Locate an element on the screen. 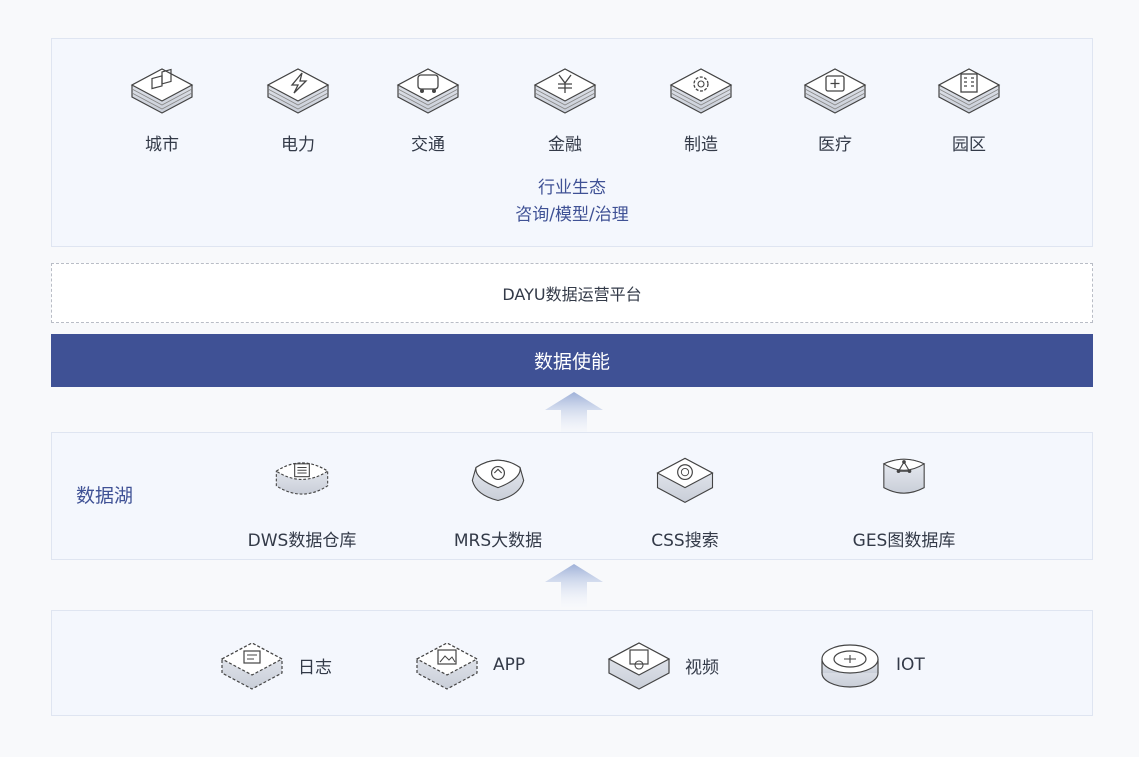 The image size is (1139, 757). data-enablement-label: 数据使能 is located at coordinates (571, 362).